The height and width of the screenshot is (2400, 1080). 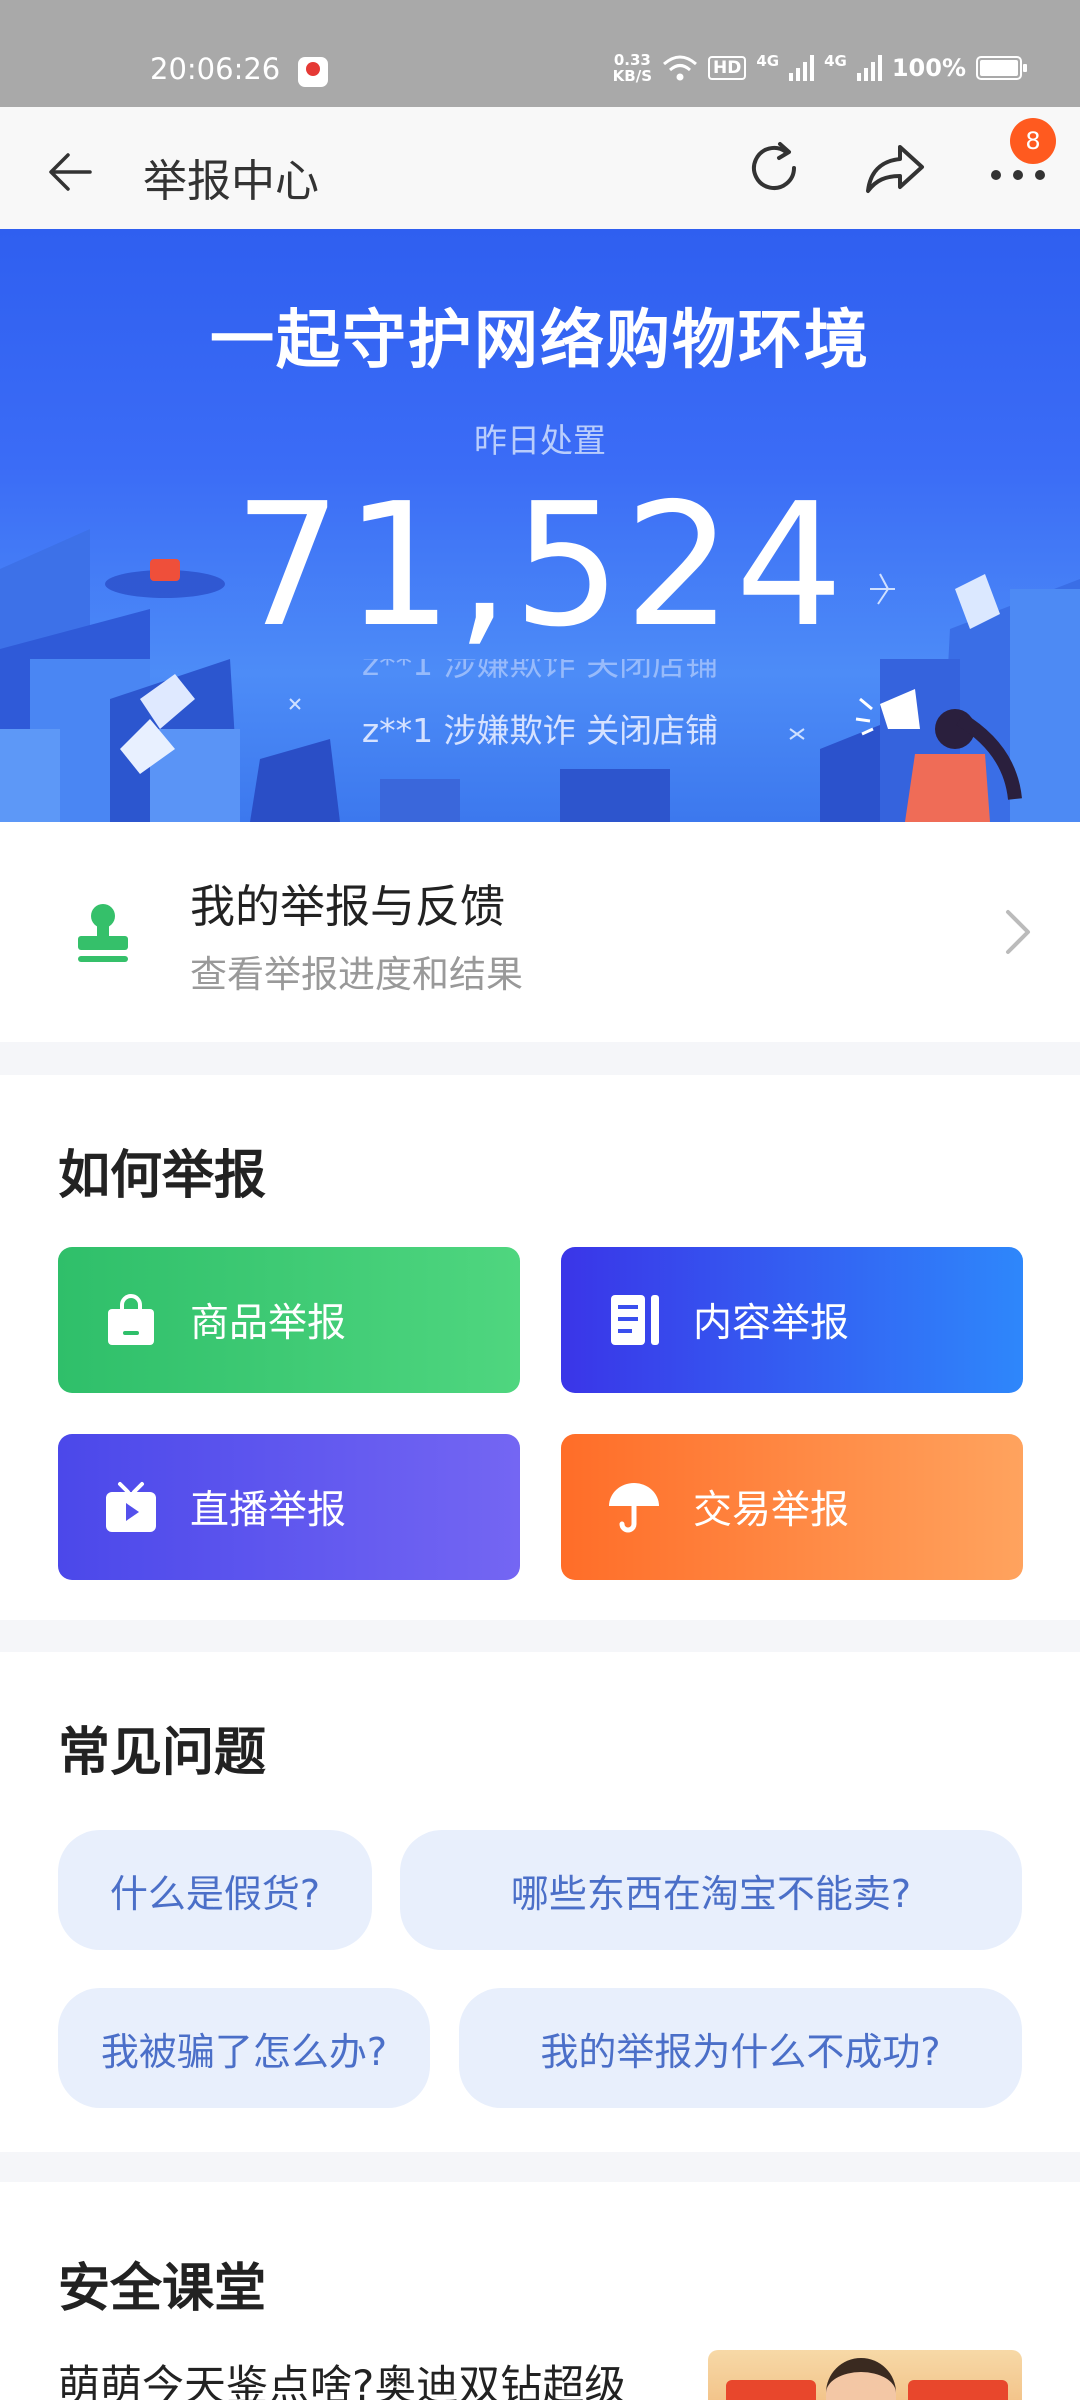 I want to click on page-title: 举报中心, so click(x=231, y=181).